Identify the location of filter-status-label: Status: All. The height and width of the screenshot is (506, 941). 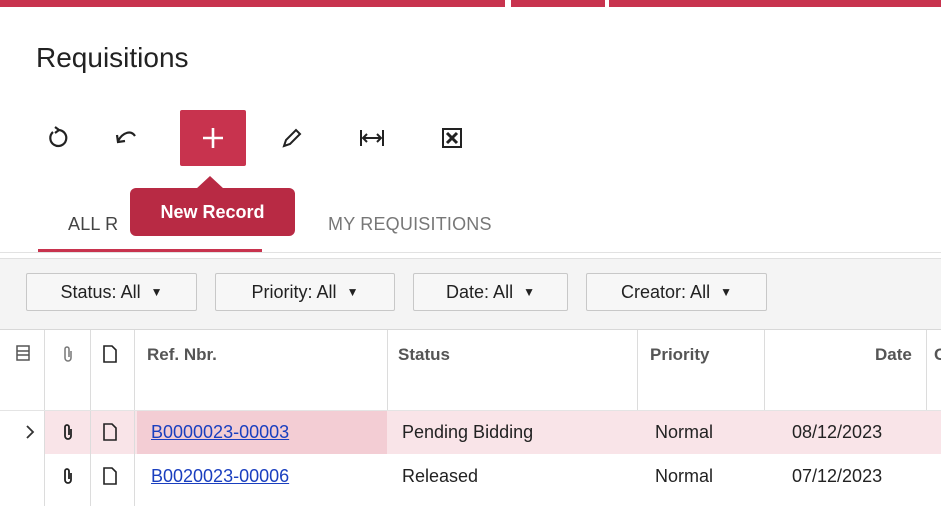
(100, 291).